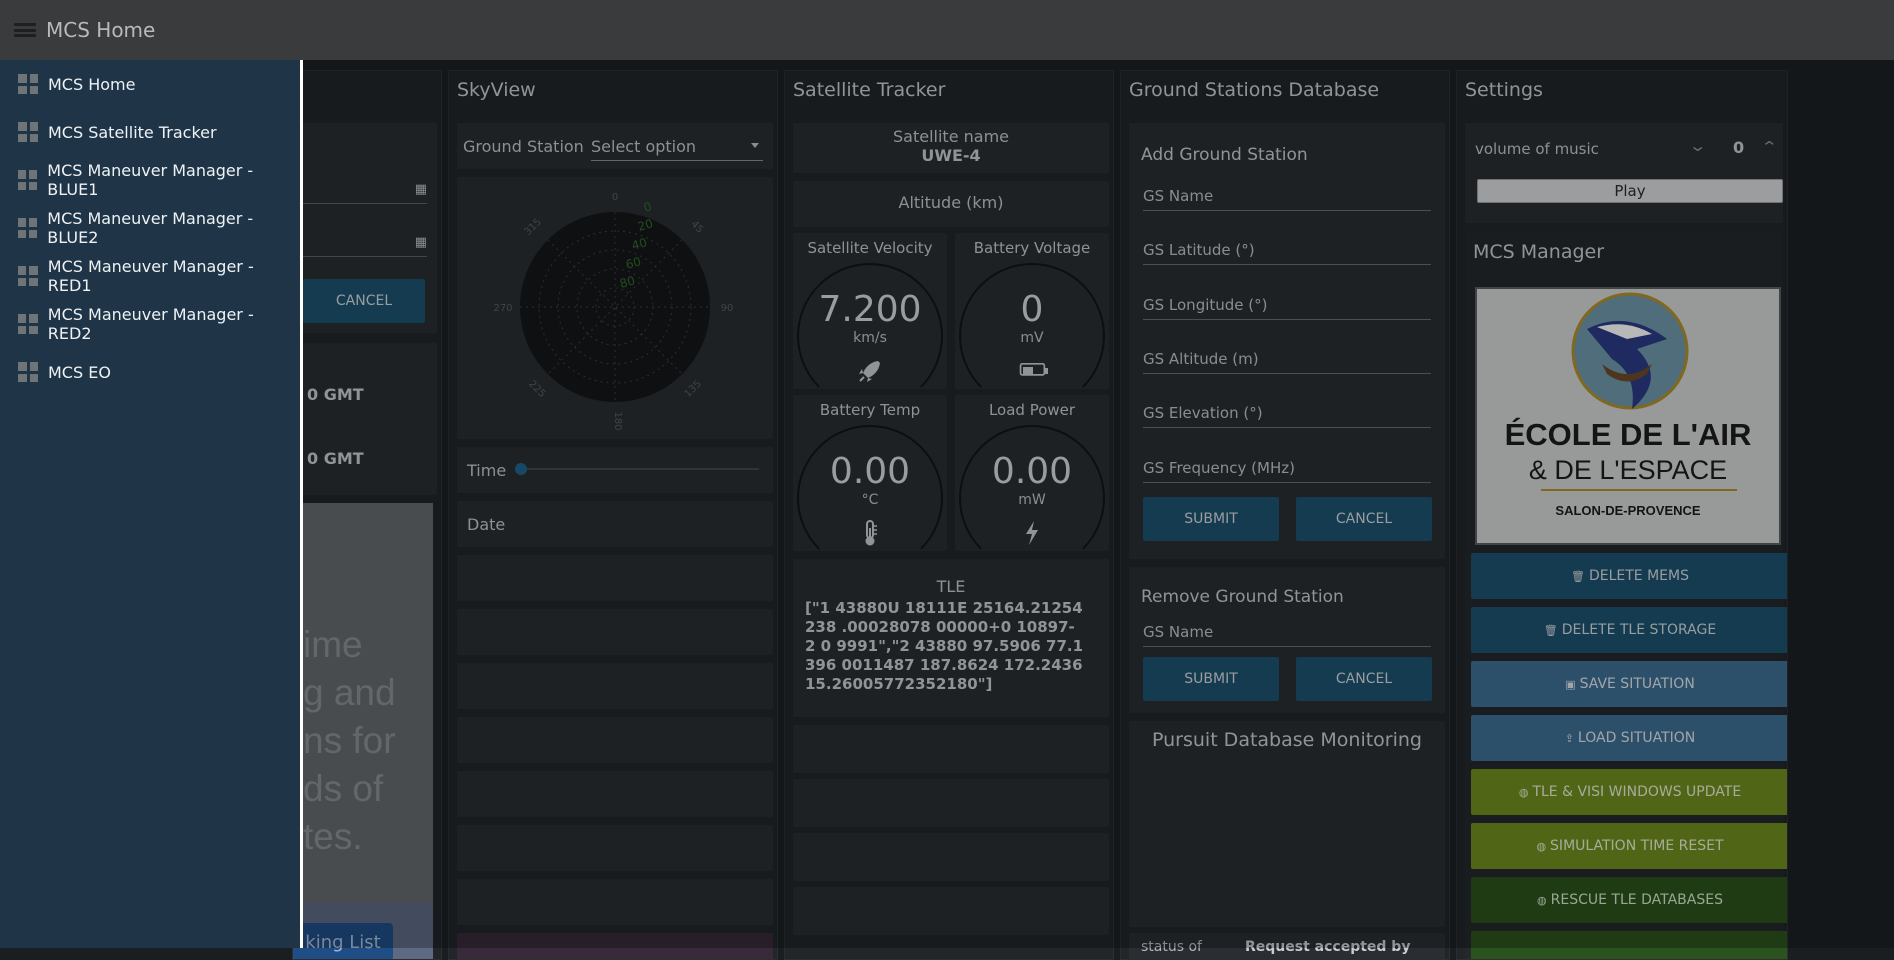 The width and height of the screenshot is (1894, 960). I want to click on button-label: LOAD SITUATION, so click(1636, 738).